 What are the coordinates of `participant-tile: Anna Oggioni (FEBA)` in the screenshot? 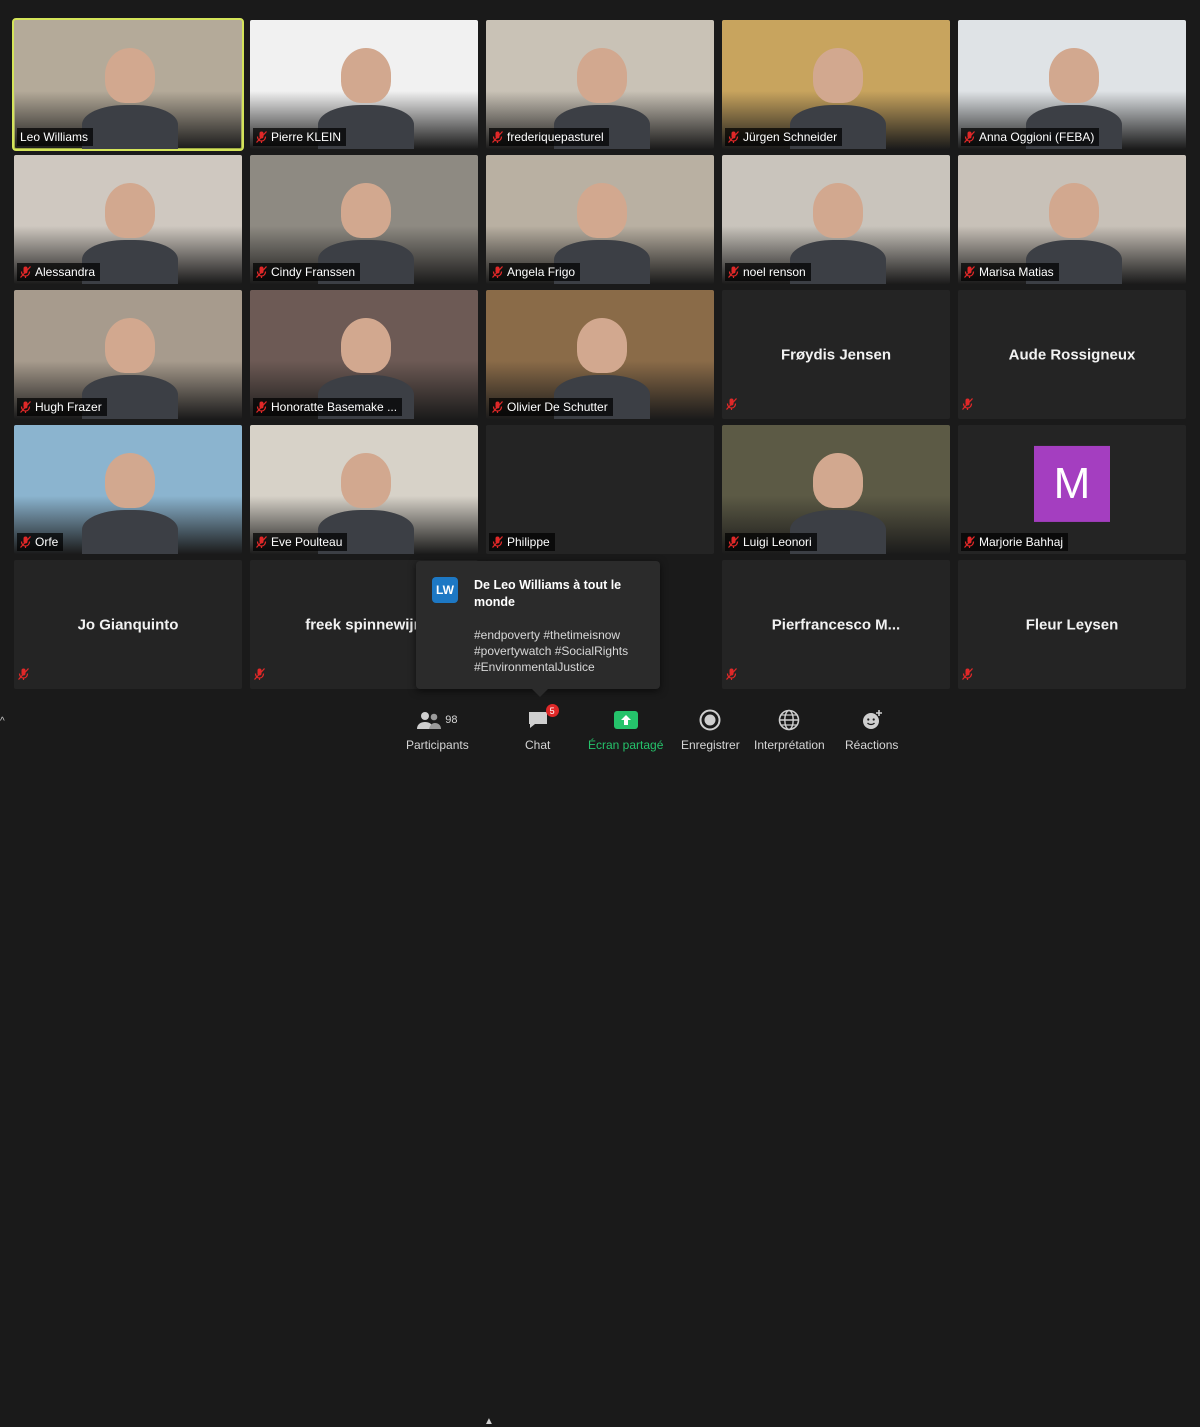 It's located at (1072, 84).